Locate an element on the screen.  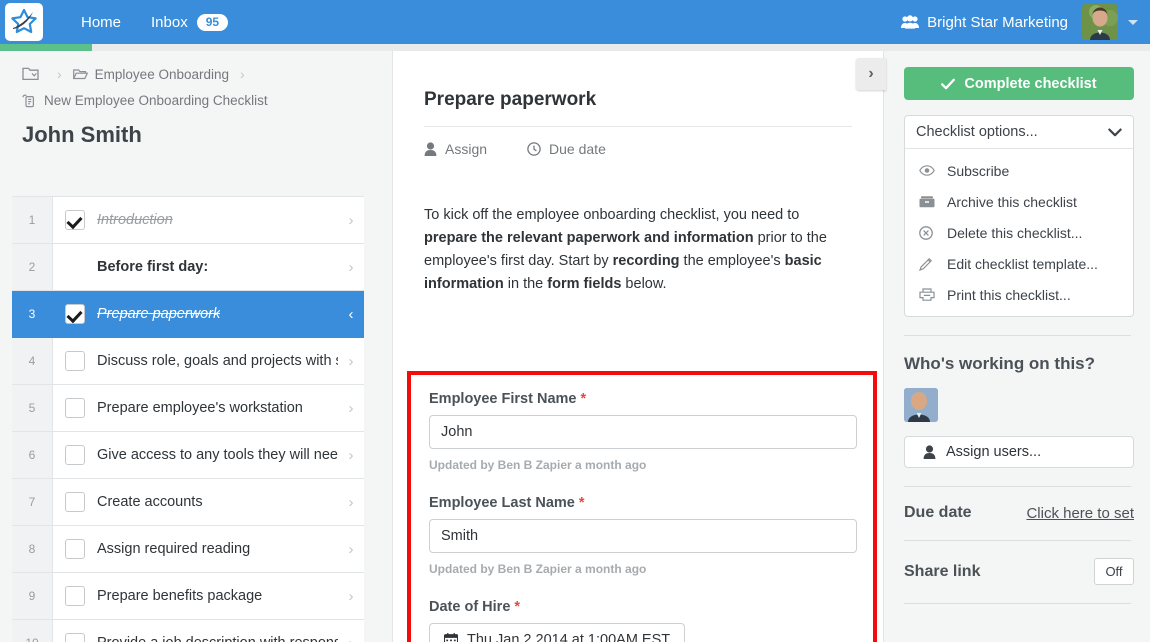
breadcrumb-root is located at coordinates (34, 74).